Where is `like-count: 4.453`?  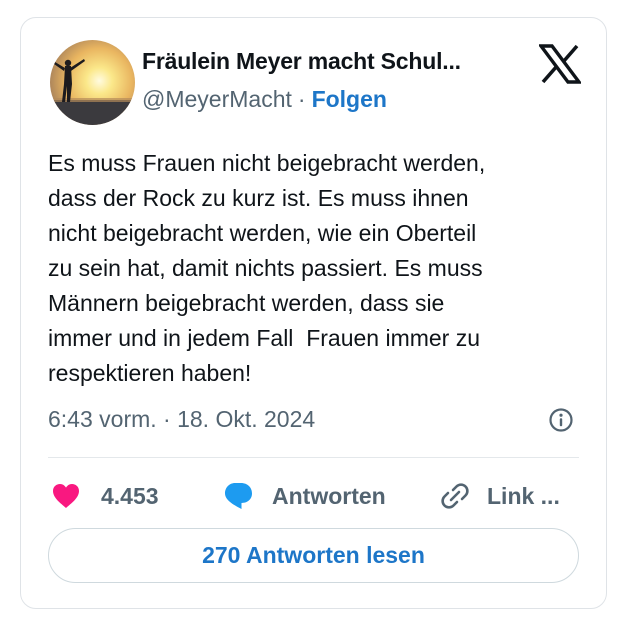
like-count: 4.453 is located at coordinates (130, 495).